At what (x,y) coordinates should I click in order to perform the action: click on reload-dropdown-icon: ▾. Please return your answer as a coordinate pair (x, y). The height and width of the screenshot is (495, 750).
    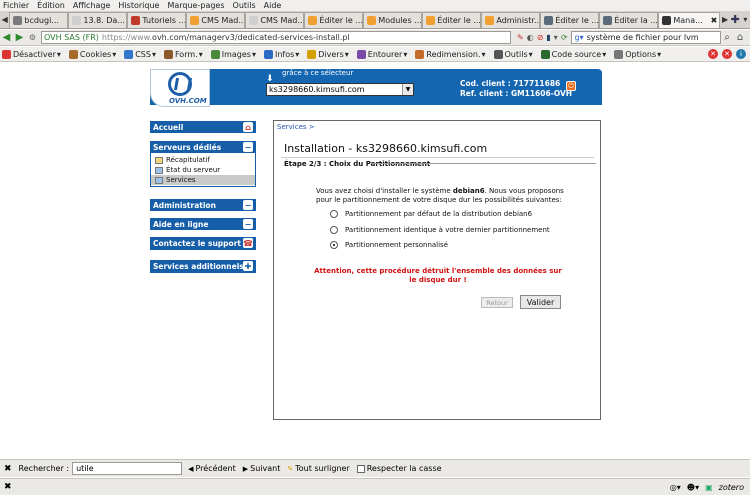
    Looking at the image, I should click on (556, 37).